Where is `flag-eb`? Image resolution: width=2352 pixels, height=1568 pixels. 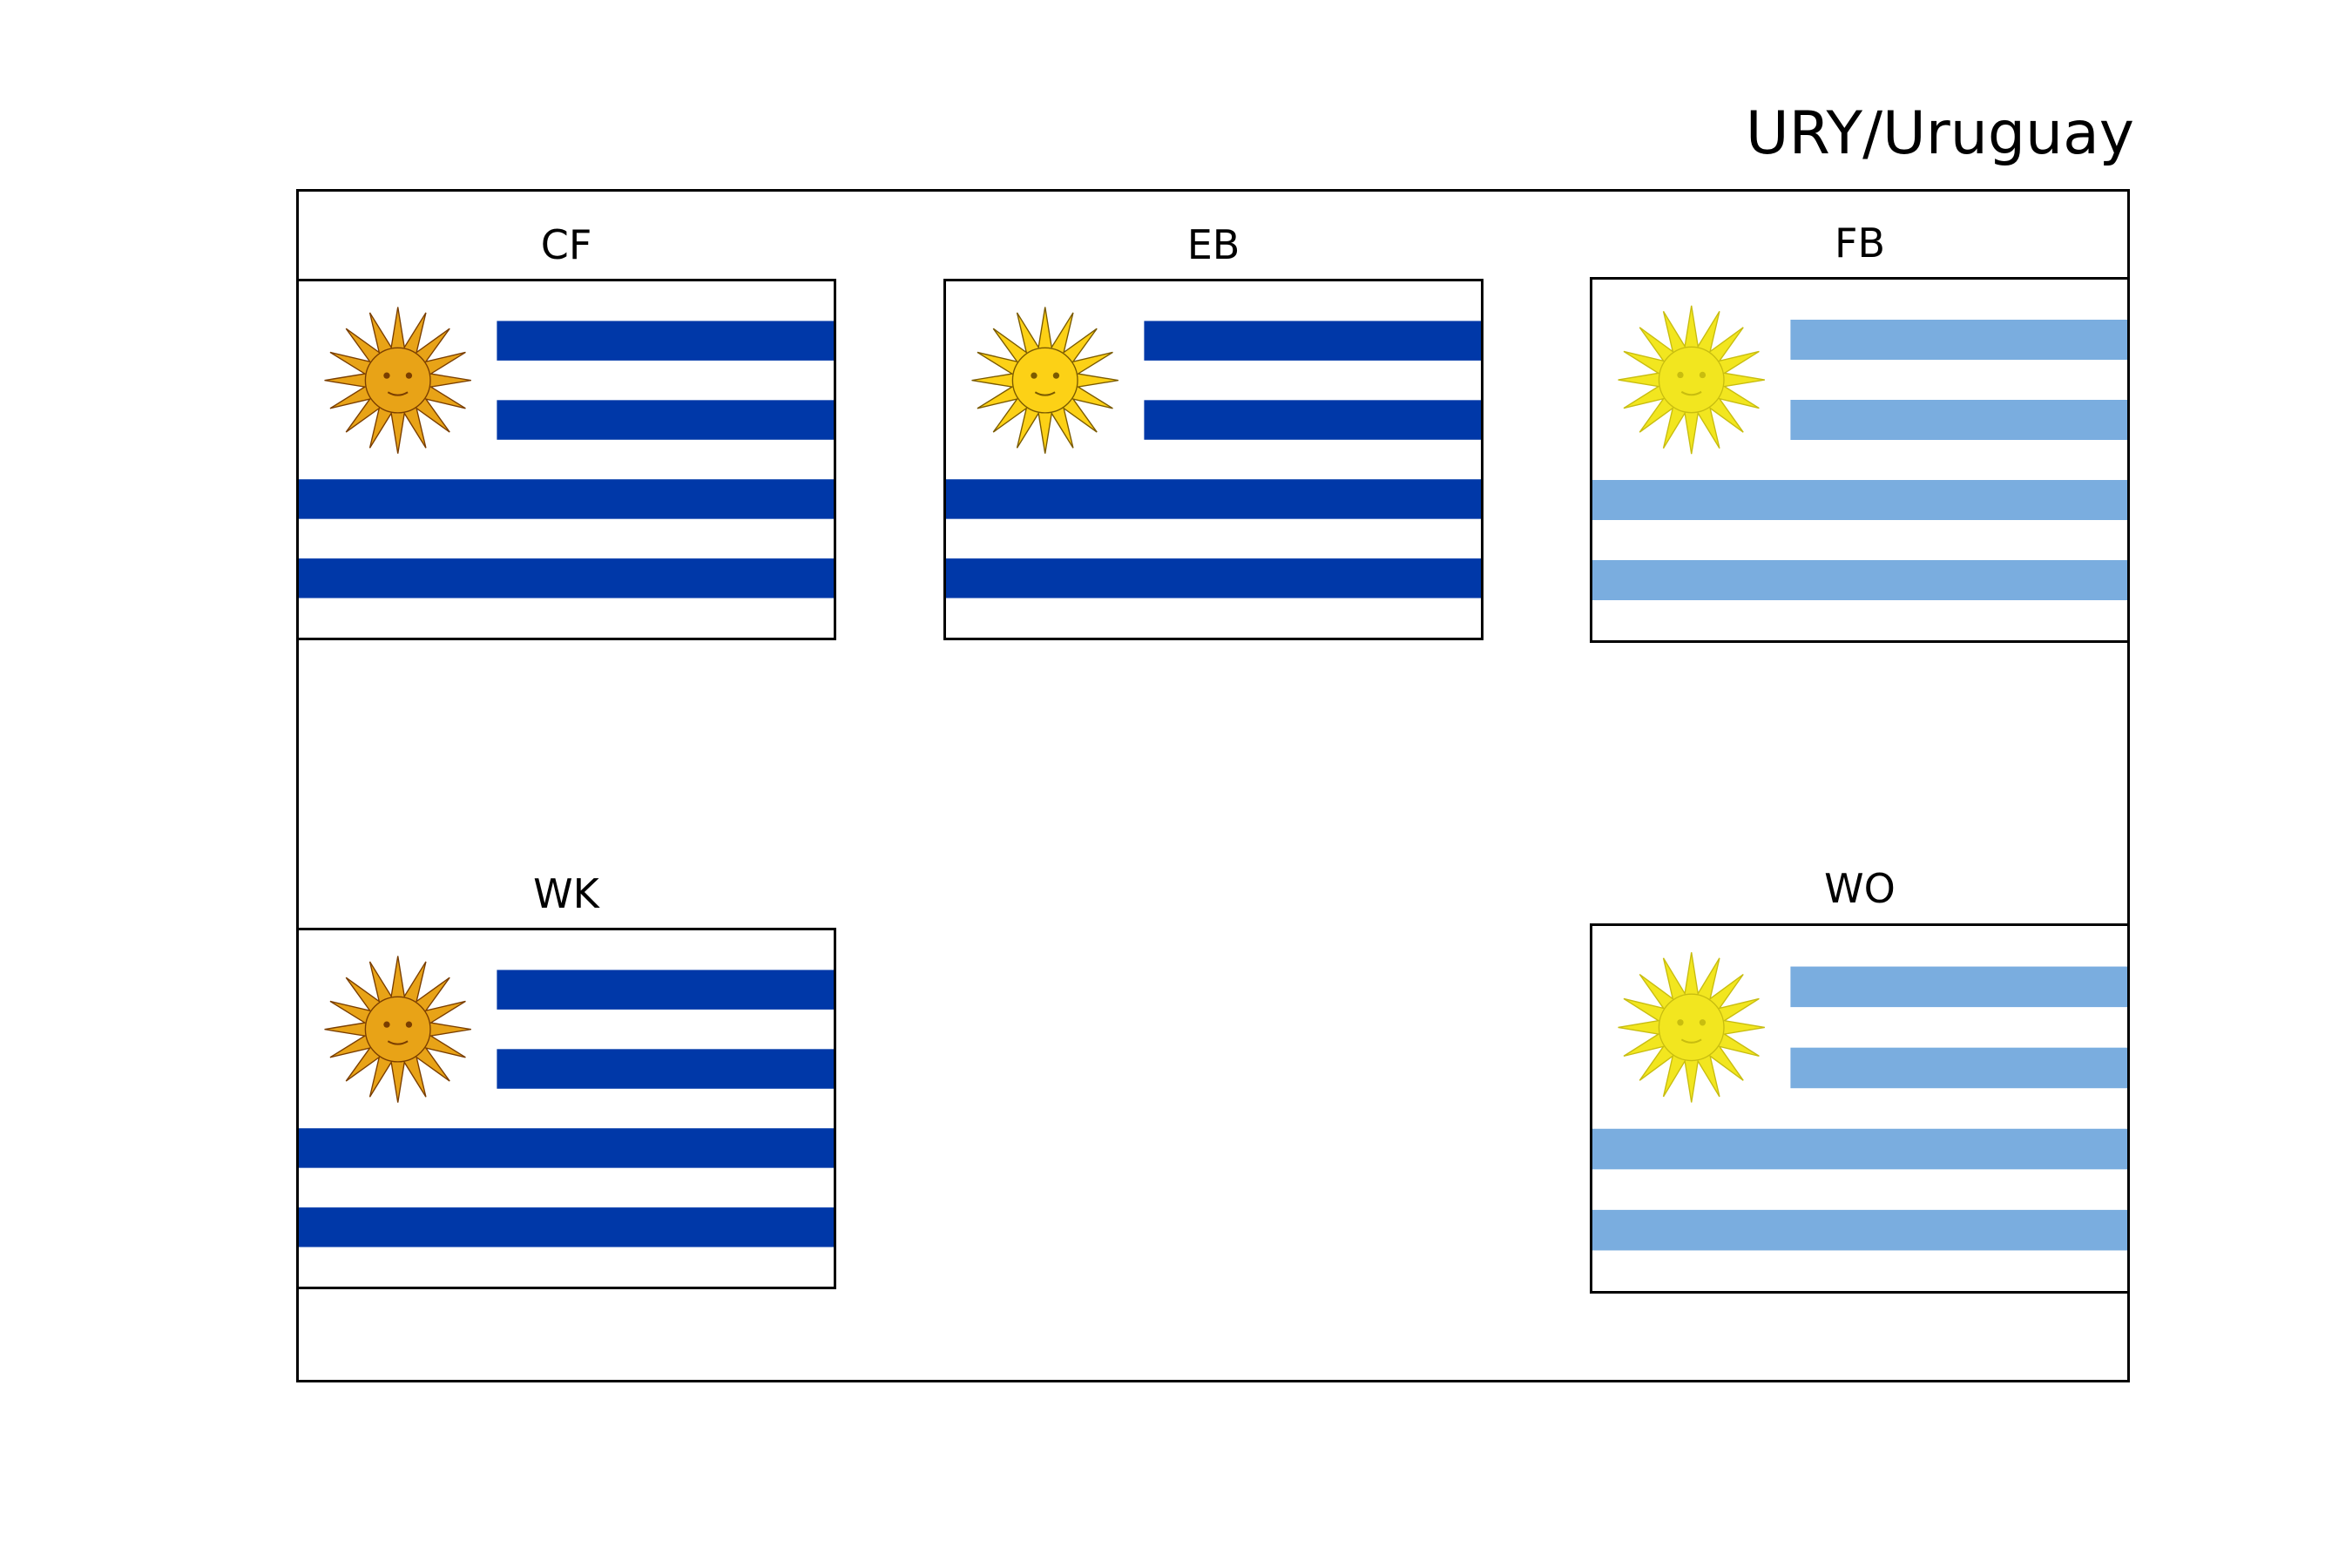 flag-eb is located at coordinates (1213, 460).